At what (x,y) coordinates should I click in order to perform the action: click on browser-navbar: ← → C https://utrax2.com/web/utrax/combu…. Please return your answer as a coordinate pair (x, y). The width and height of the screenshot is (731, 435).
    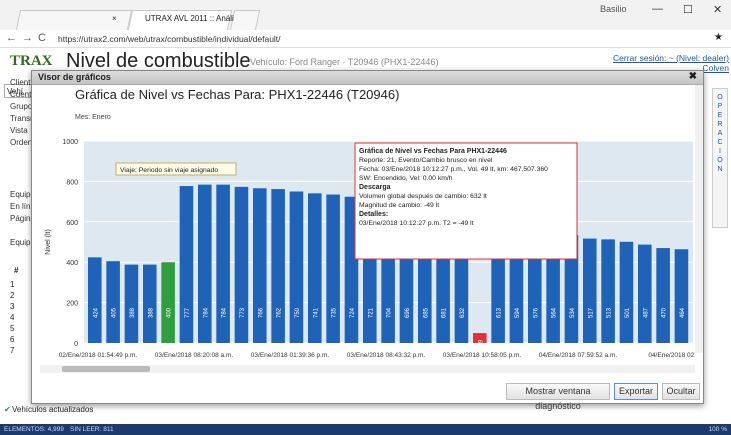
    Looking at the image, I should click on (365, 39).